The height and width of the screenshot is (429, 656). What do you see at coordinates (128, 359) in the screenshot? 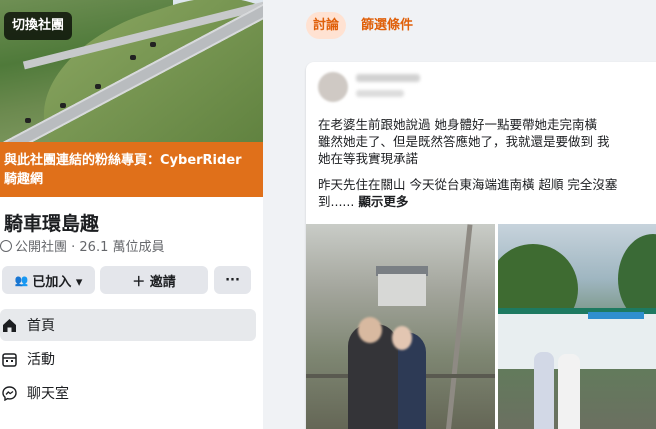
I see `sidebar-item-events: 活動` at bounding box center [128, 359].